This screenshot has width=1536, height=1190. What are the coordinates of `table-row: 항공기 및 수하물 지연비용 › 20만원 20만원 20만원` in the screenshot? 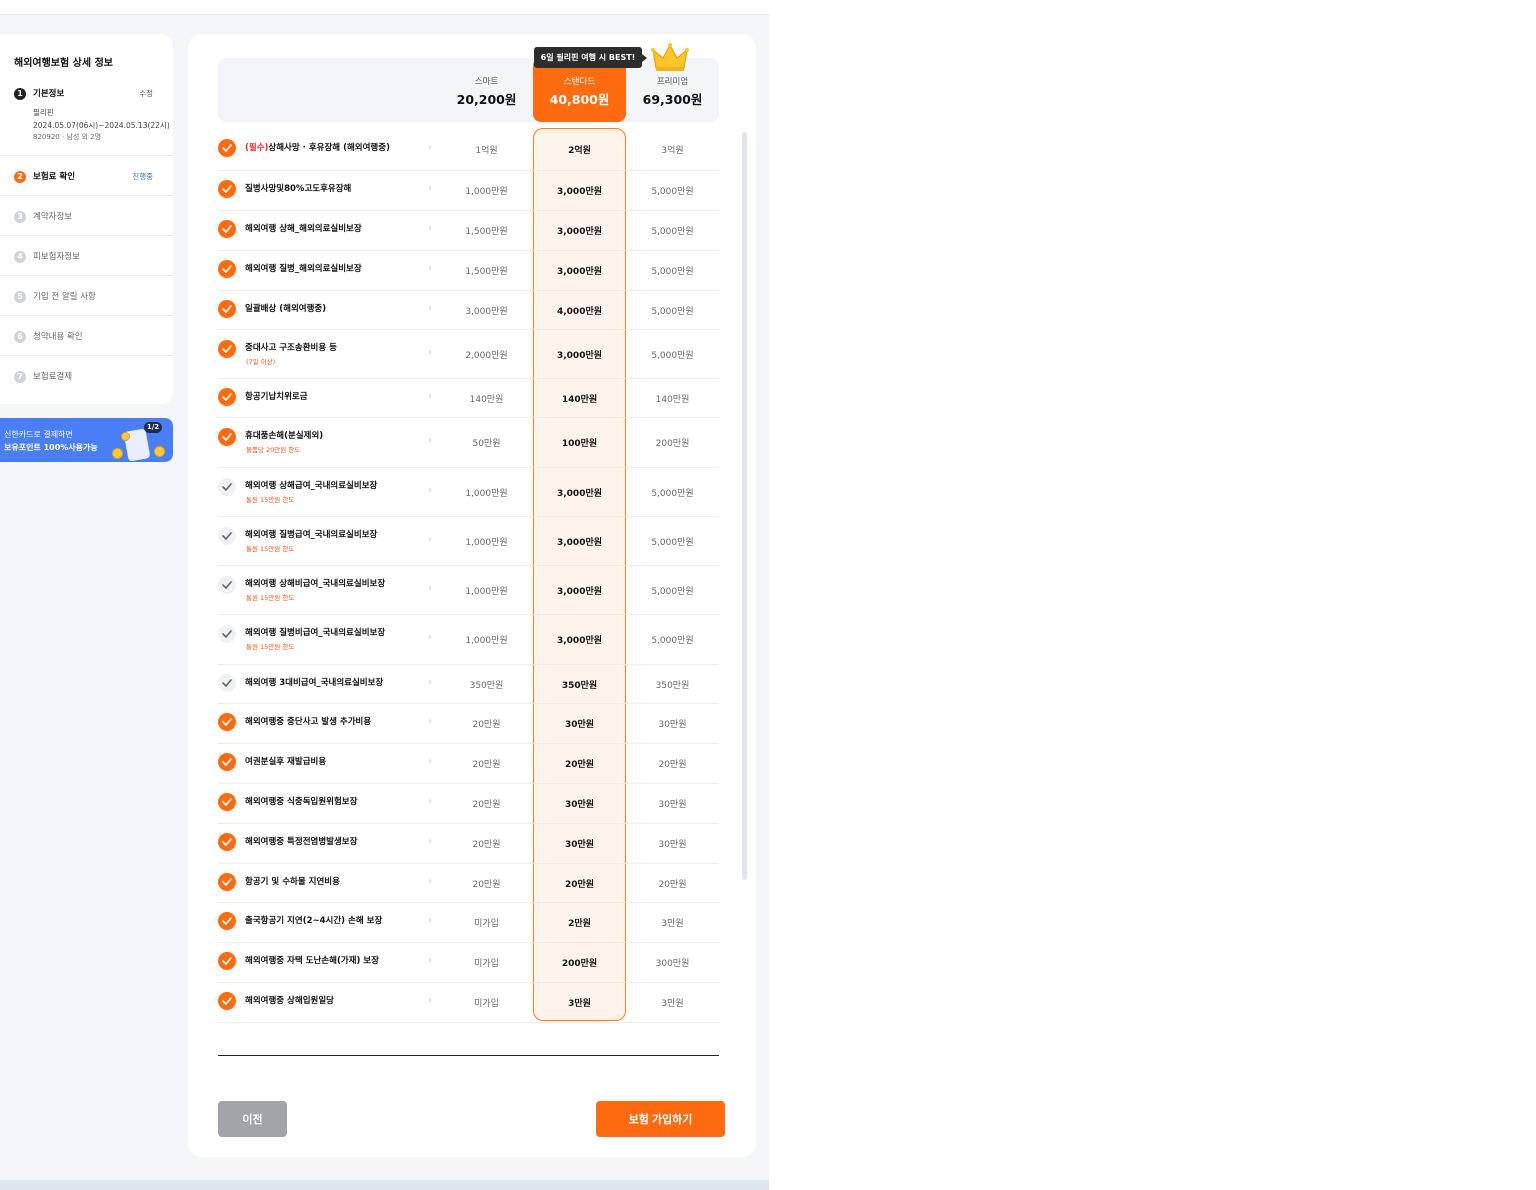 It's located at (468, 883).